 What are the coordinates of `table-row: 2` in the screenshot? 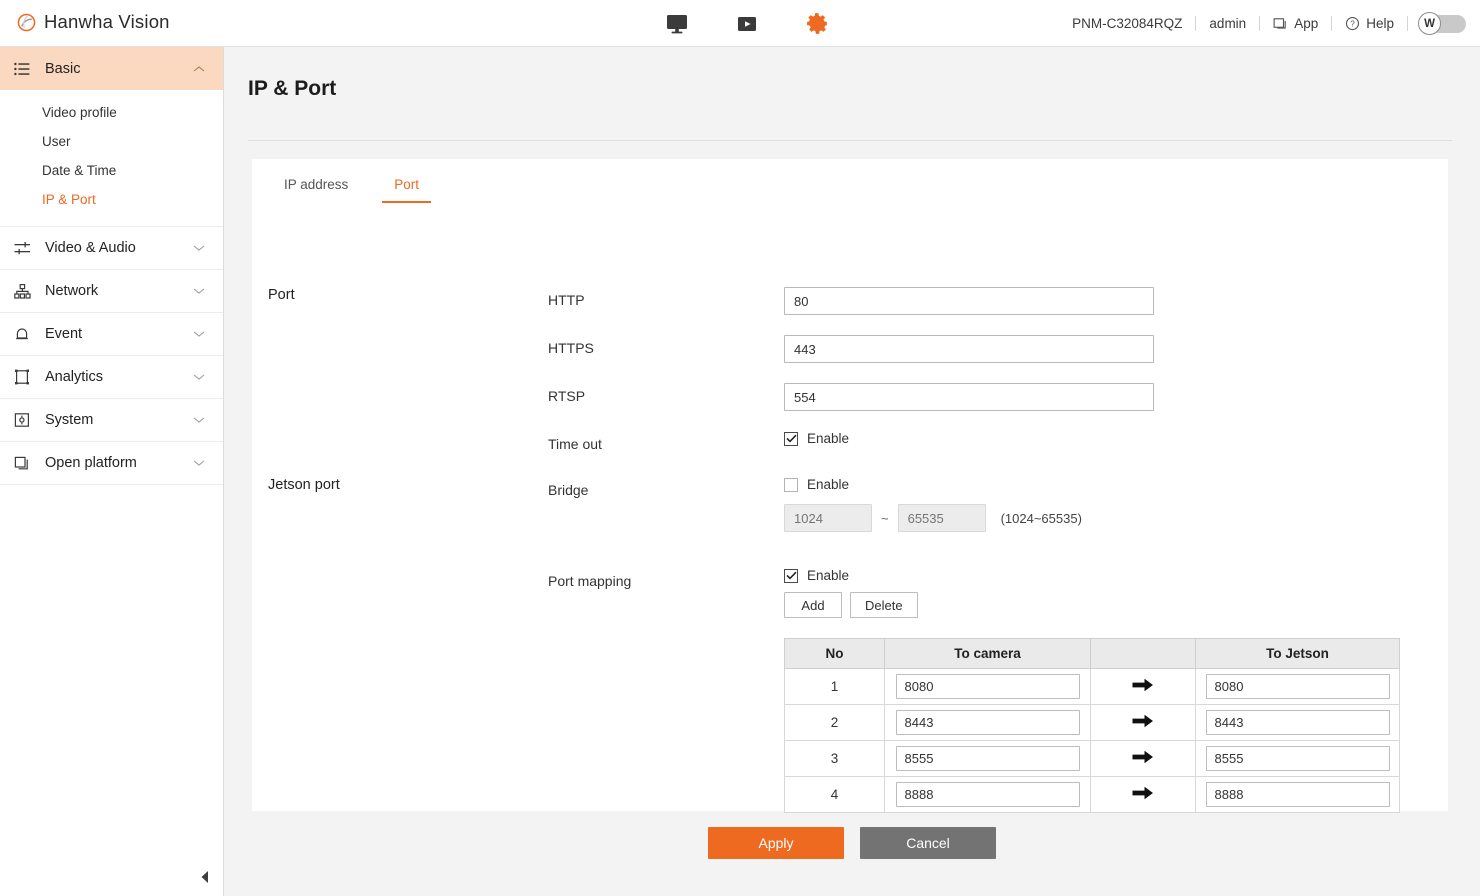 It's located at (1092, 722).